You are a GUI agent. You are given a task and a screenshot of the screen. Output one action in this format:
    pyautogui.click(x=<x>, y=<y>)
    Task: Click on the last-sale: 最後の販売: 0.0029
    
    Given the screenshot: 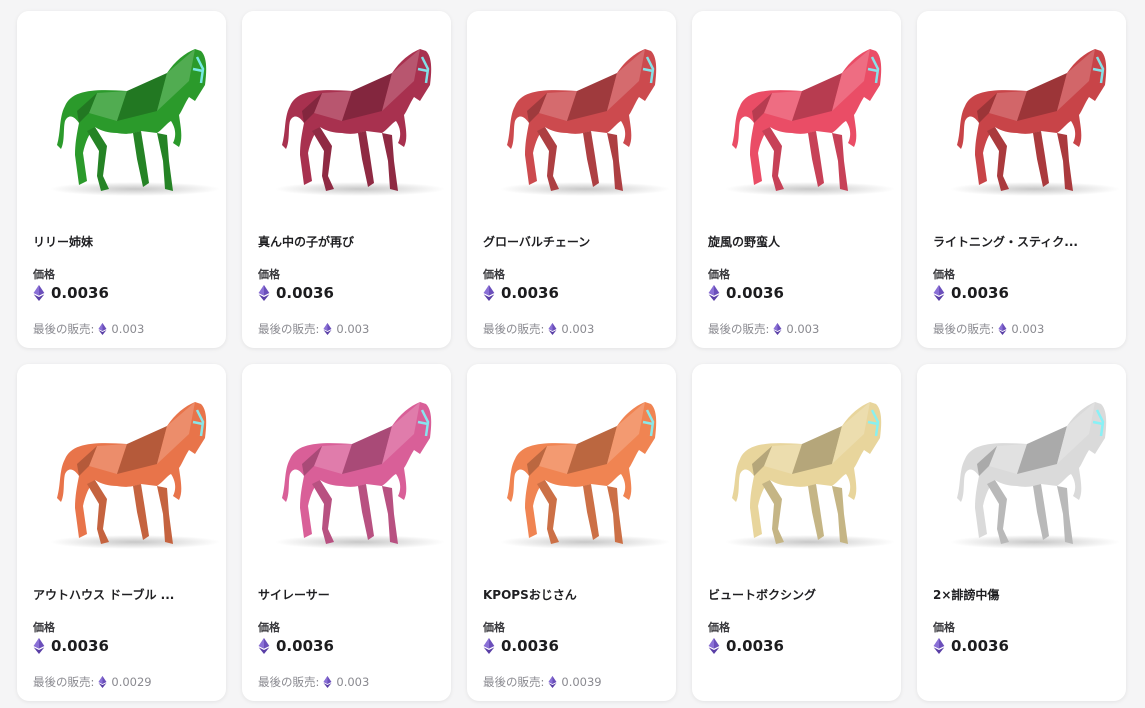 What is the action you would take?
    pyautogui.click(x=92, y=682)
    